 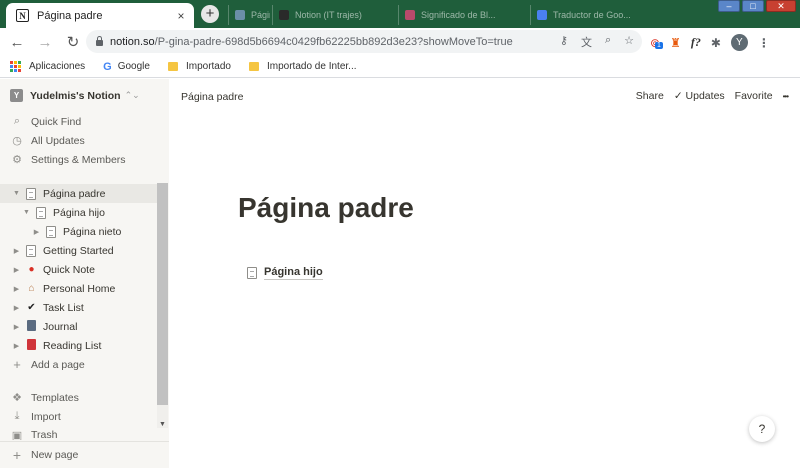 I want to click on sidebar-page-task-list: ▶ ✔ Task List, so click(x=78, y=307).